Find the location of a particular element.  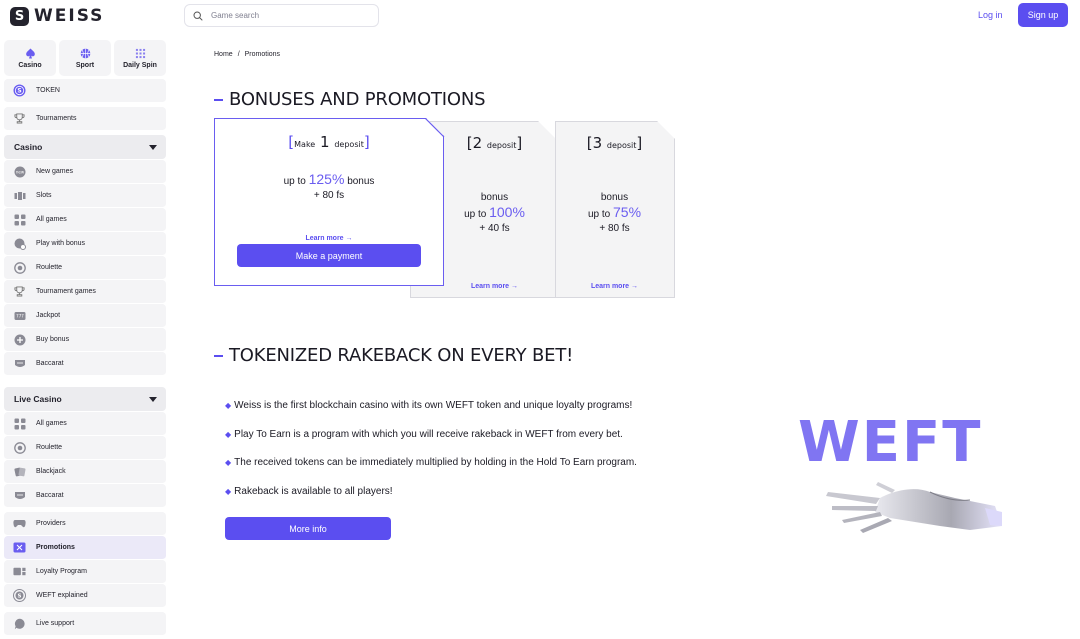

breadcrumb-current: Promotions is located at coordinates (262, 54).